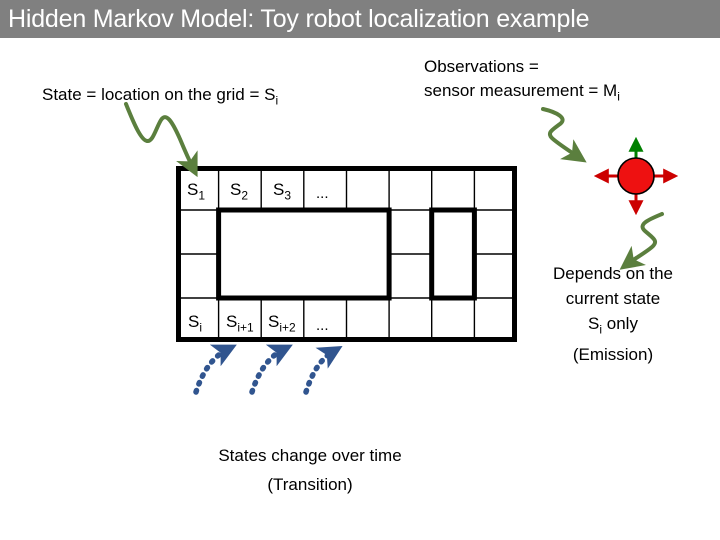  What do you see at coordinates (310, 484) in the screenshot?
I see `transition-line-2: (Transition)` at bounding box center [310, 484].